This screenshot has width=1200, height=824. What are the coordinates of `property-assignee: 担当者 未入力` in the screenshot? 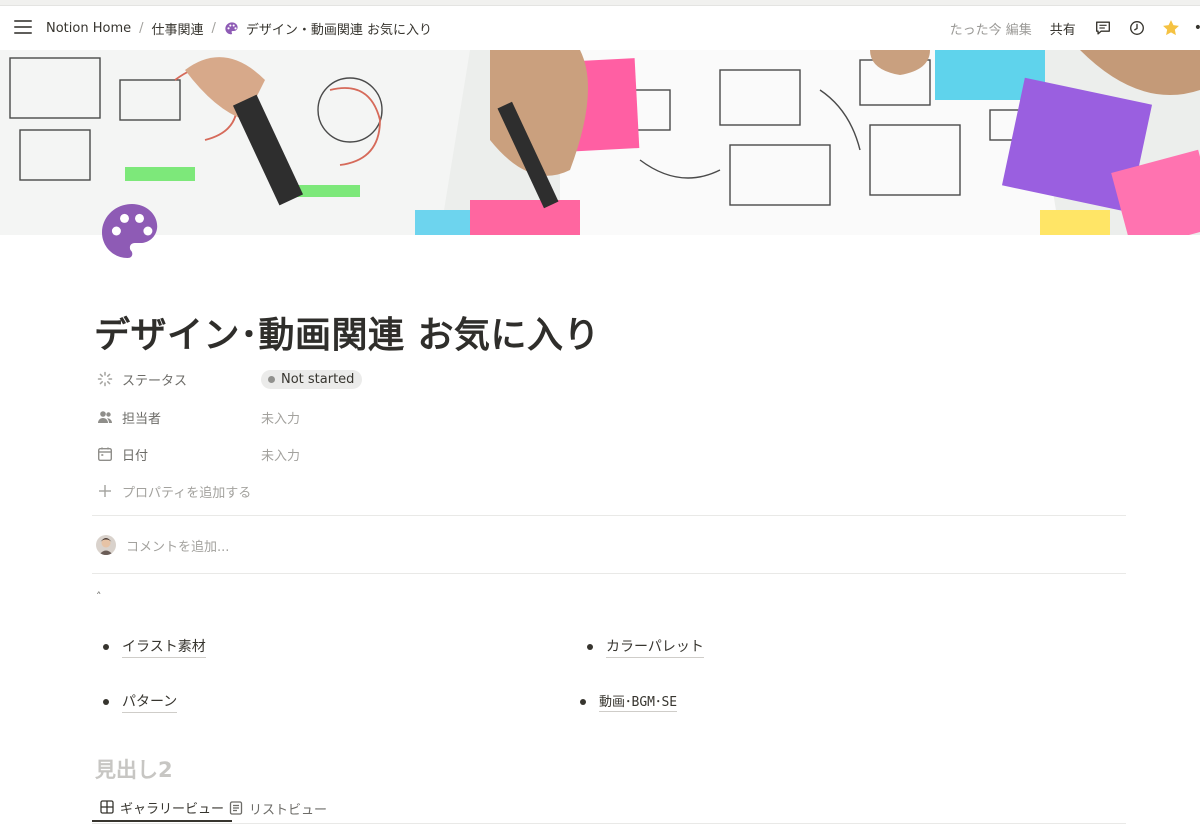 It's located at (396, 417).